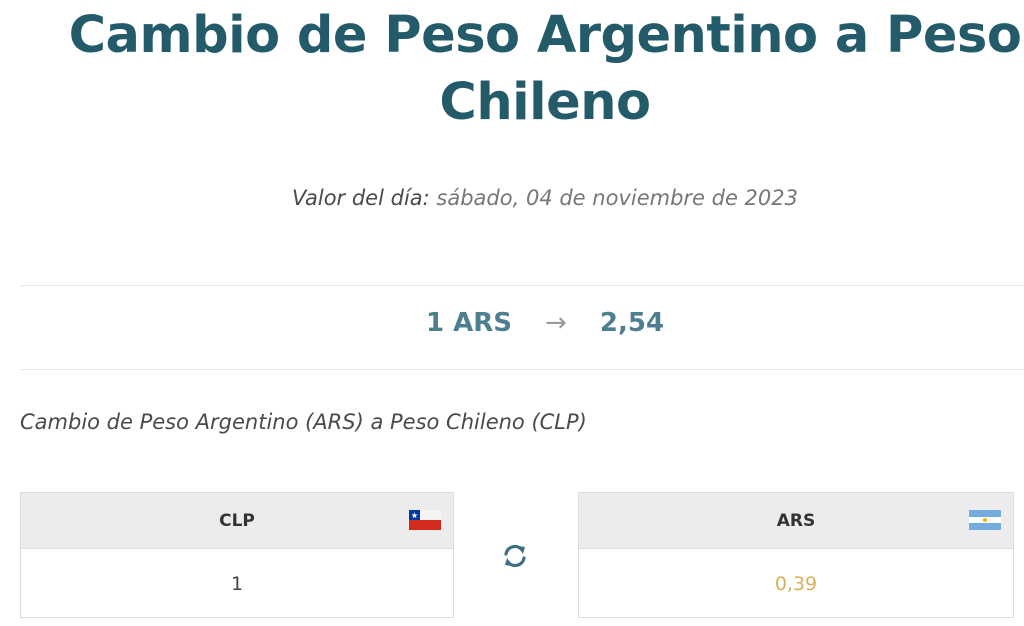 This screenshot has height=626, width=1024. I want to click on ars-converter-box: ARS 0,39, so click(796, 555).